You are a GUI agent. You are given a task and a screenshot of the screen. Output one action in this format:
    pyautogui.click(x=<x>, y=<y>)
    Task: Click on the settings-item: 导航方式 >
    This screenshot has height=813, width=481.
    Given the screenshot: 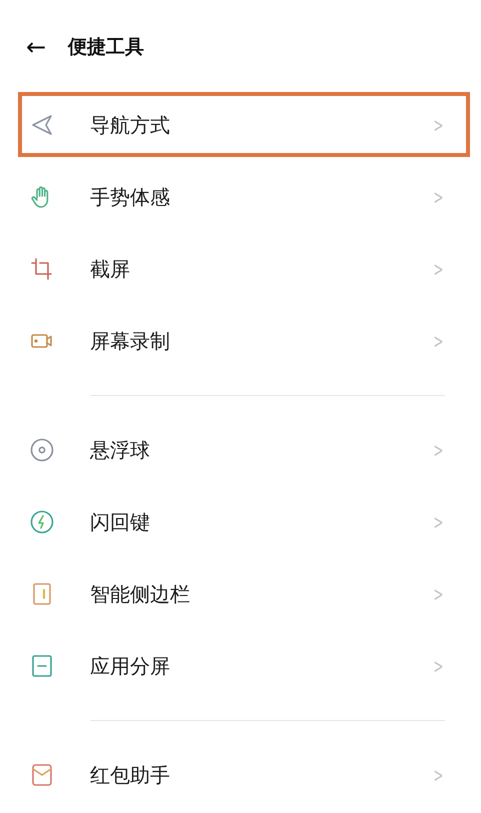 What is the action you would take?
    pyautogui.click(x=240, y=125)
    